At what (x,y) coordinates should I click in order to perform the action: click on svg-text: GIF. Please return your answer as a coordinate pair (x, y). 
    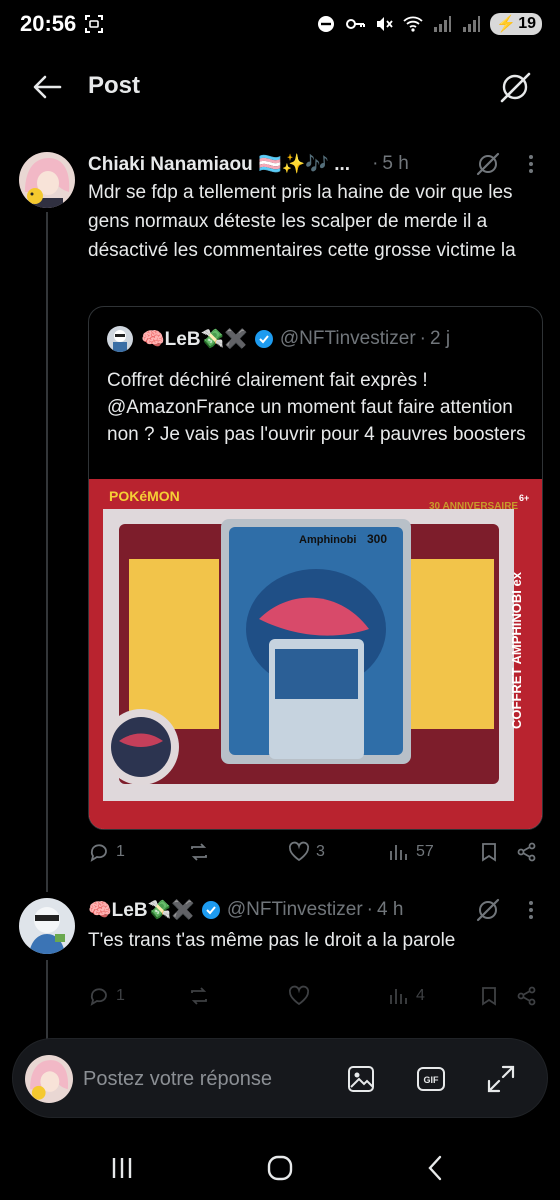
    Looking at the image, I should click on (432, 1080).